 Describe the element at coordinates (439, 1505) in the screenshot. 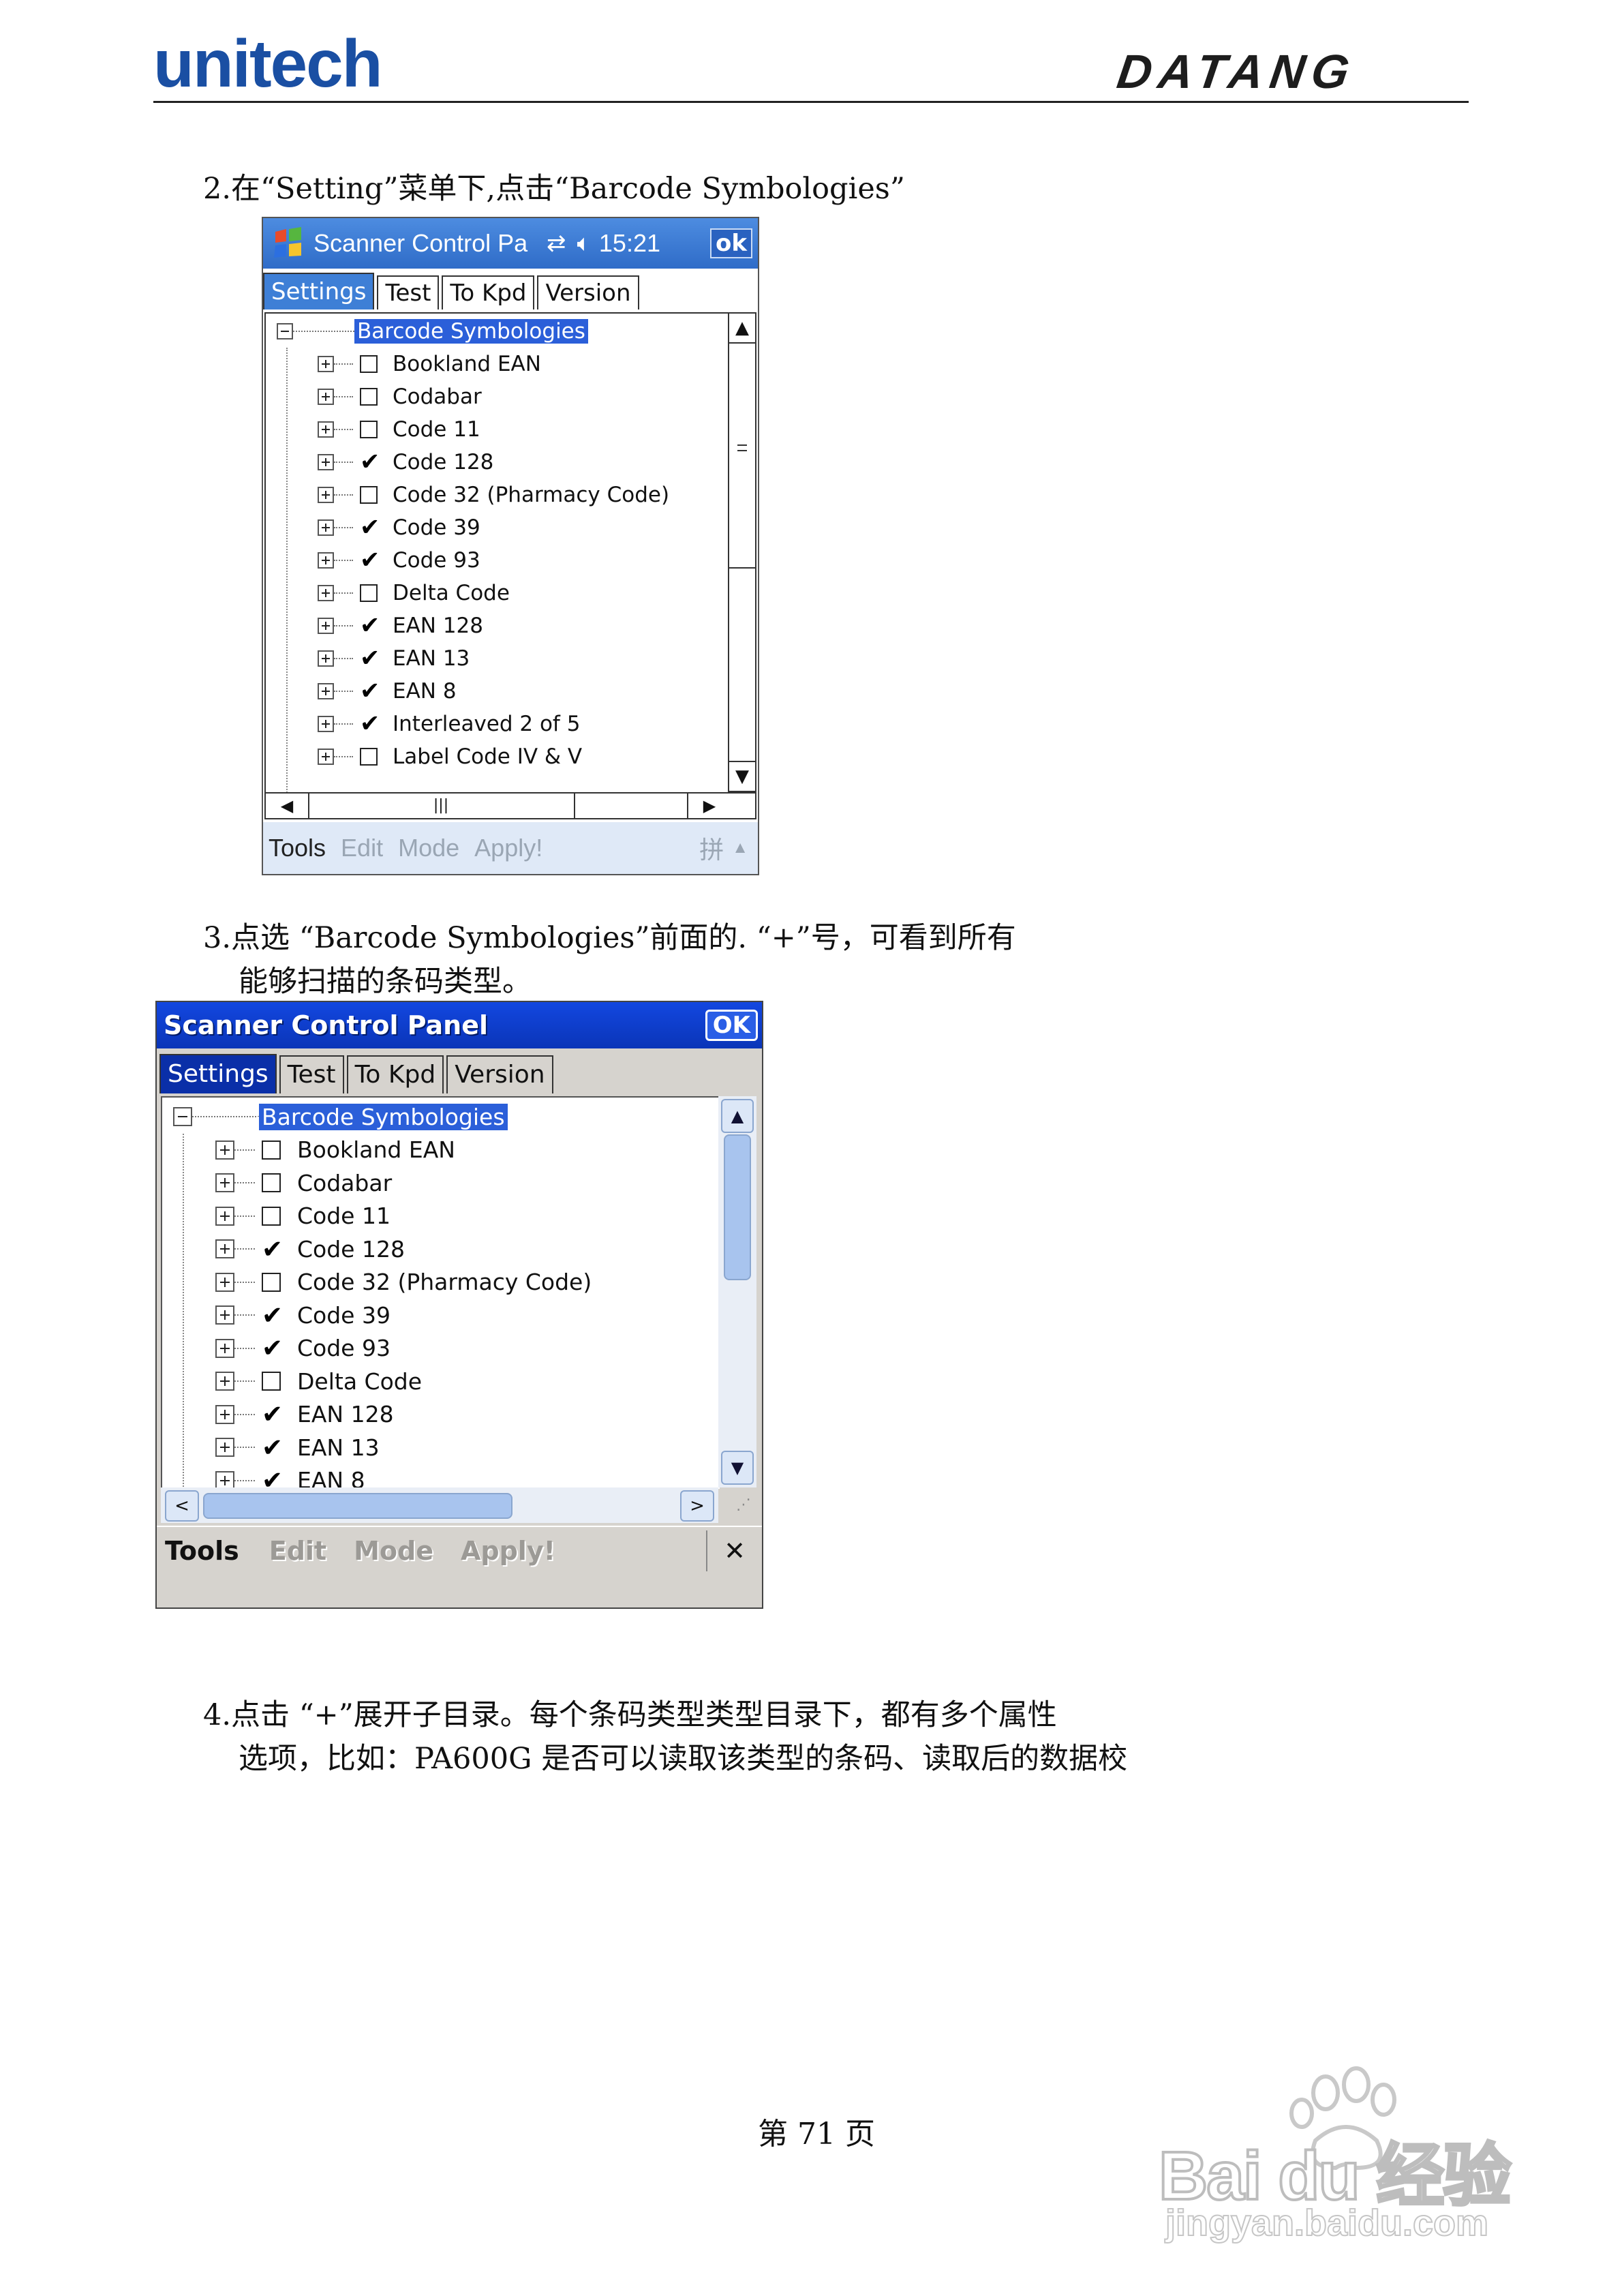

I see `horizontal-scrollbar-2: < >` at that location.